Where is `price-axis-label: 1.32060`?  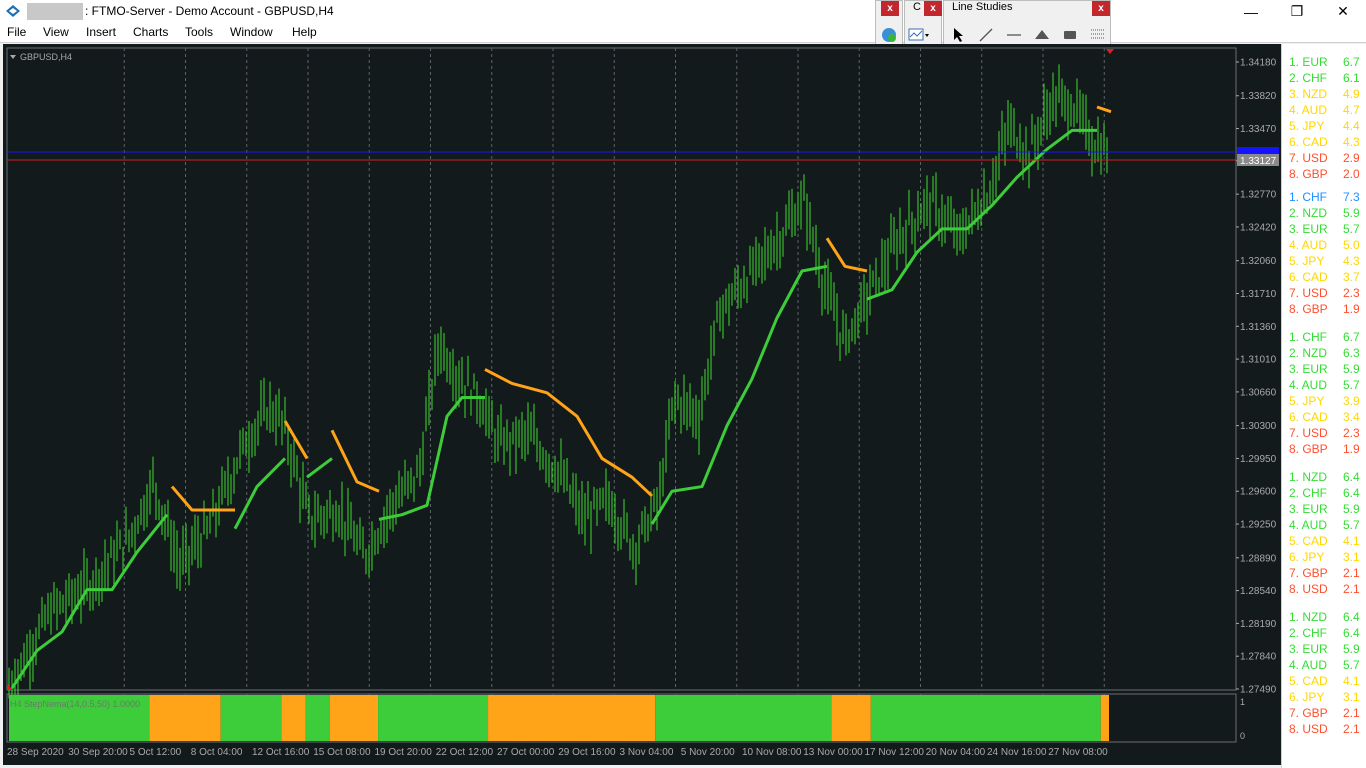
price-axis-label: 1.32060 is located at coordinates (1258, 261).